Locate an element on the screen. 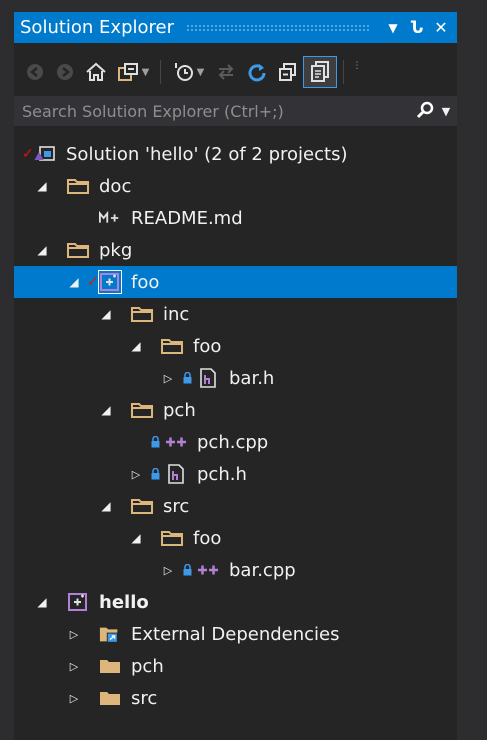  drag-grip is located at coordinates (278, 27).